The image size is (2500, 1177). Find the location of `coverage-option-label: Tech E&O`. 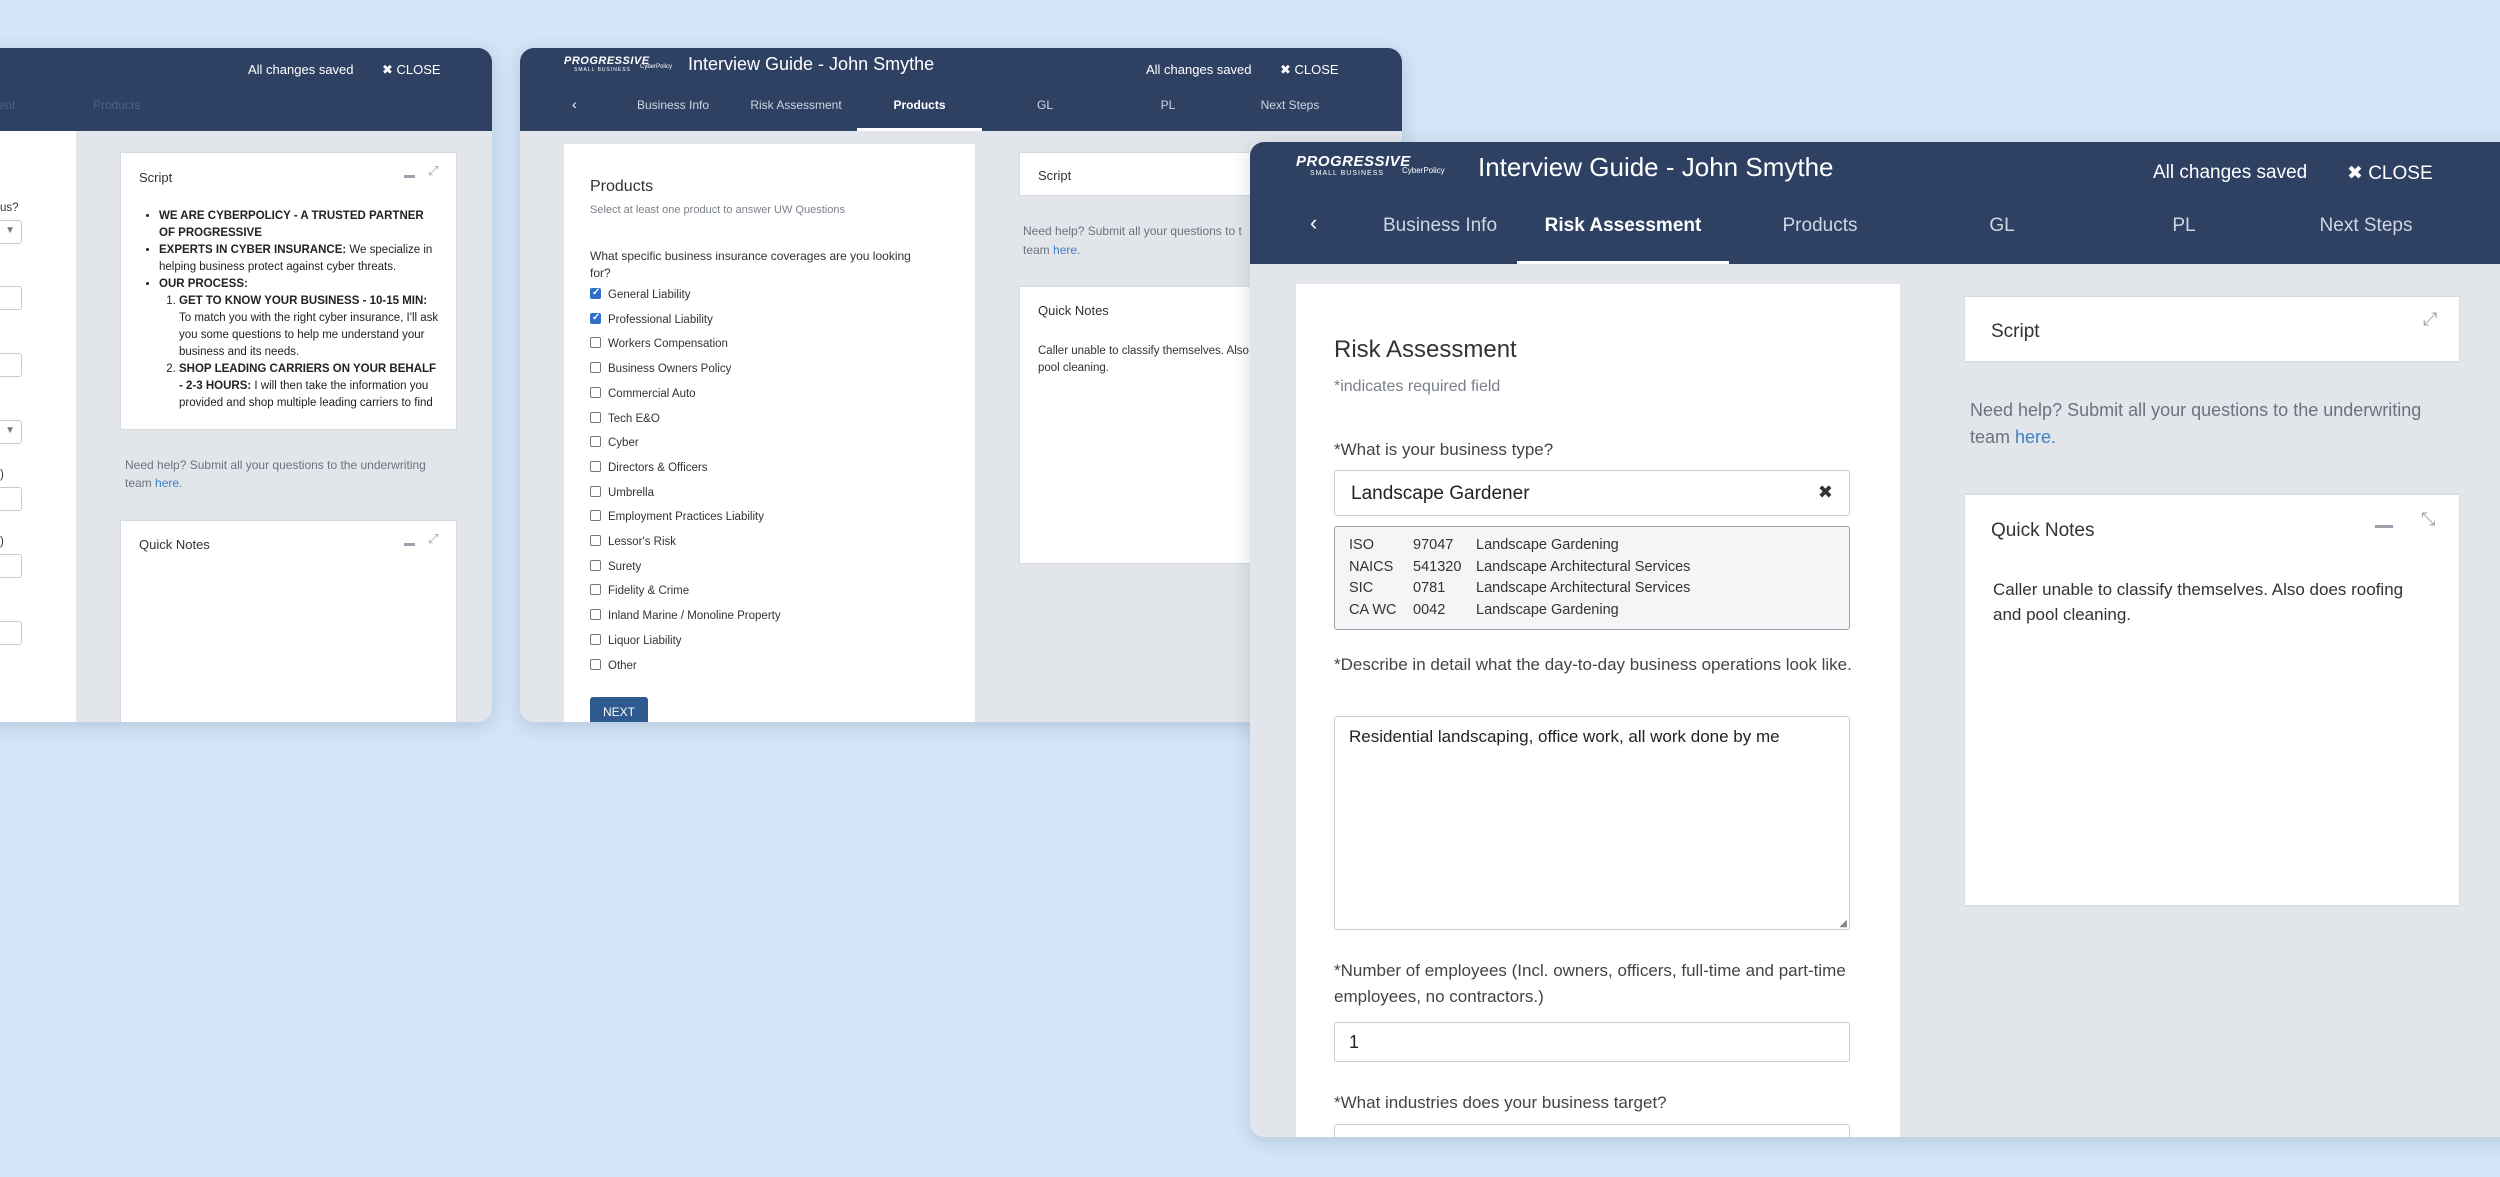

coverage-option-label: Tech E&O is located at coordinates (634, 418).